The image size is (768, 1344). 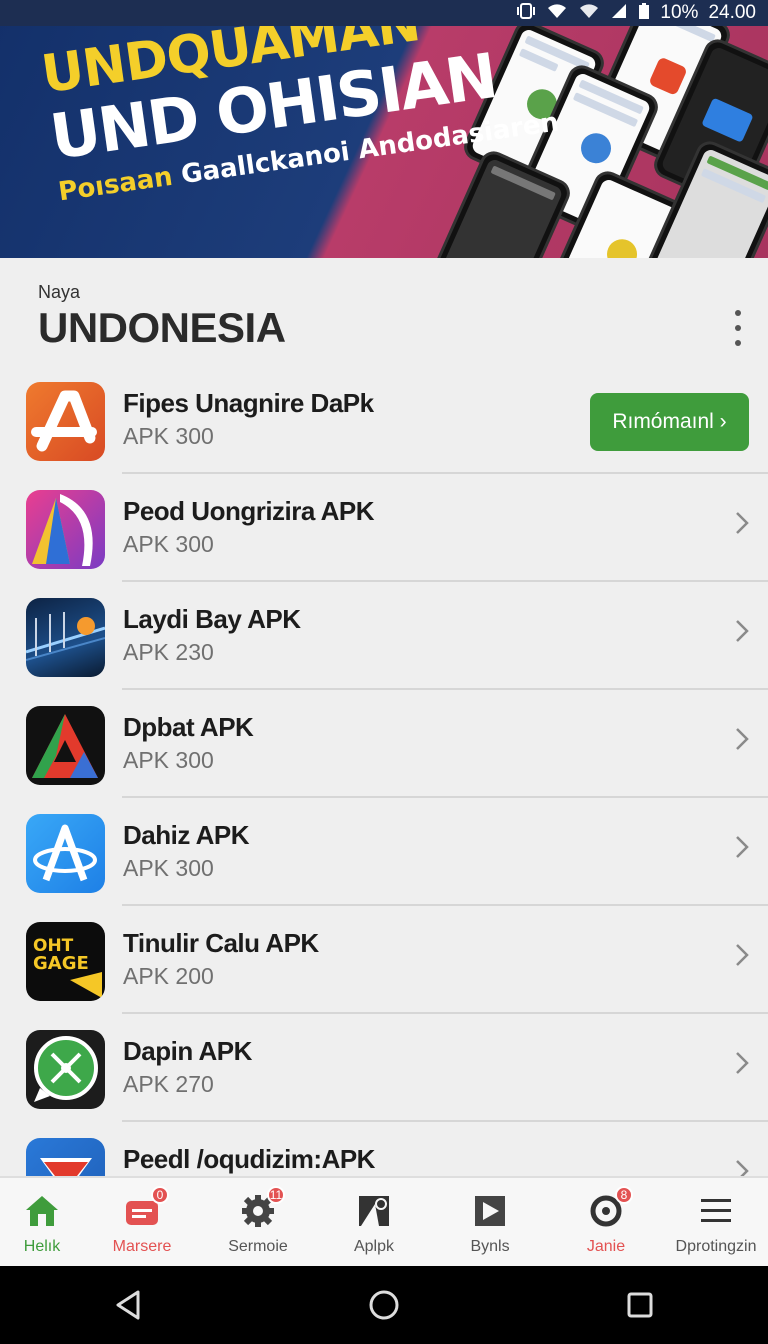 I want to click on install-button: Rımómaınl ›, so click(x=669, y=422).